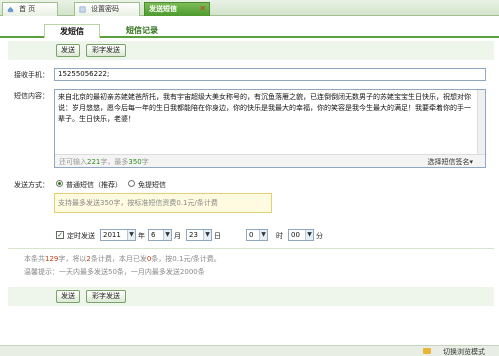 This screenshot has width=499, height=356. Describe the element at coordinates (251, 296) in the screenshot. I see `bottom-toolbar` at that location.